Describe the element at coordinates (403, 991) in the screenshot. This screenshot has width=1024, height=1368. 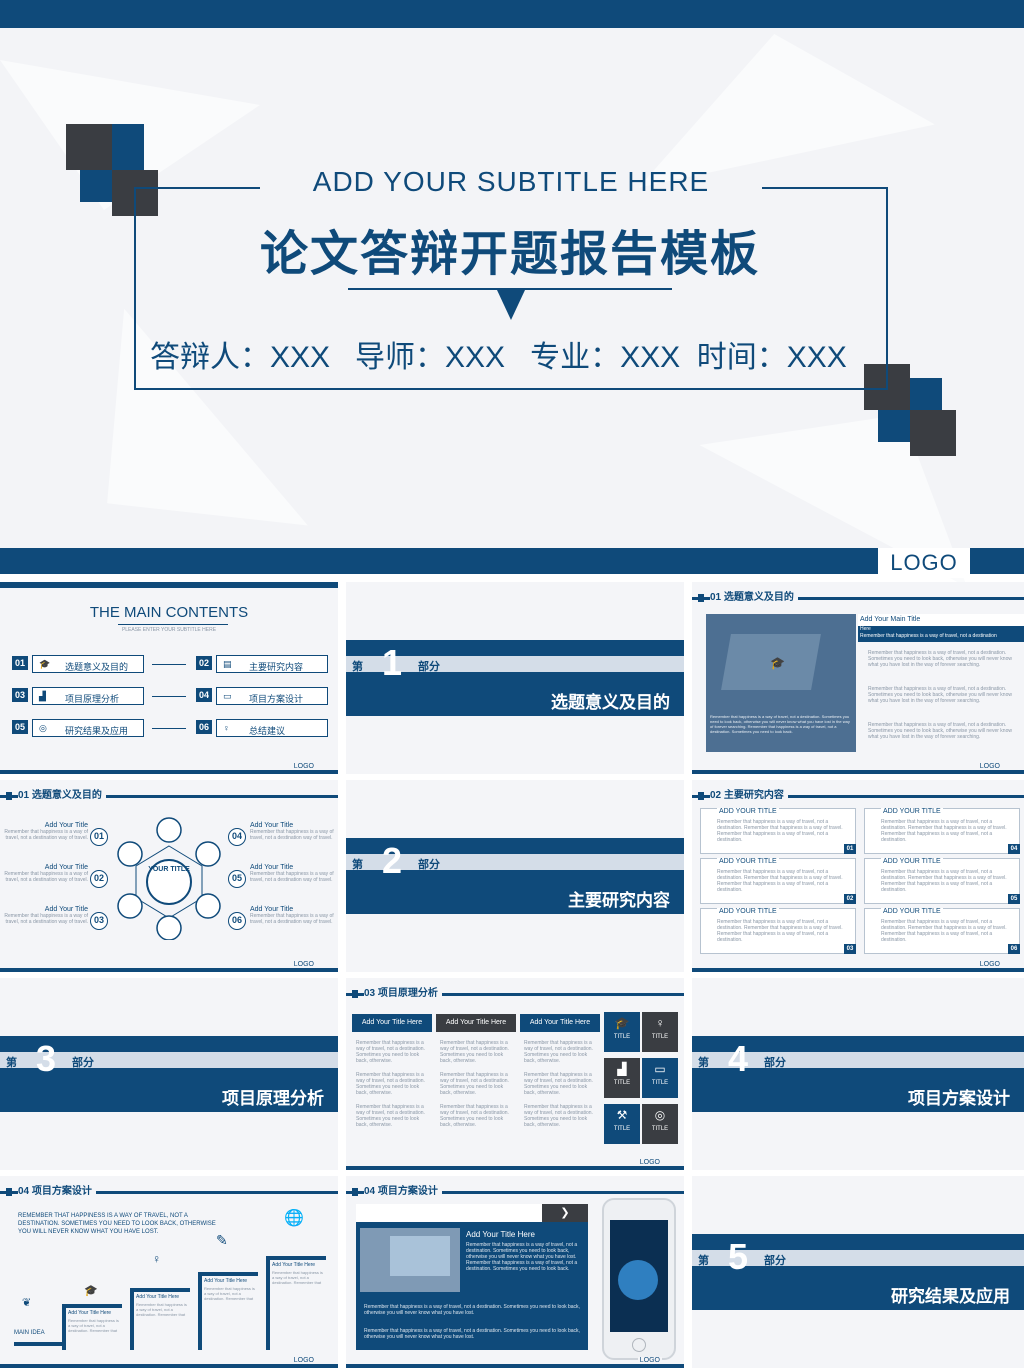
I see `section-head: 03 项目原理分析` at that location.